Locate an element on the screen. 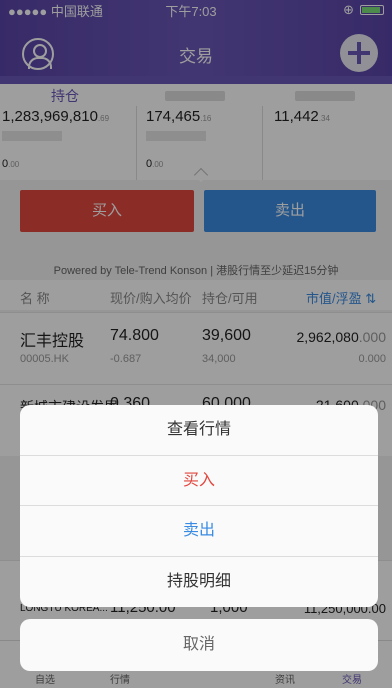  view-quote-button: 查看行情 is located at coordinates (199, 430).